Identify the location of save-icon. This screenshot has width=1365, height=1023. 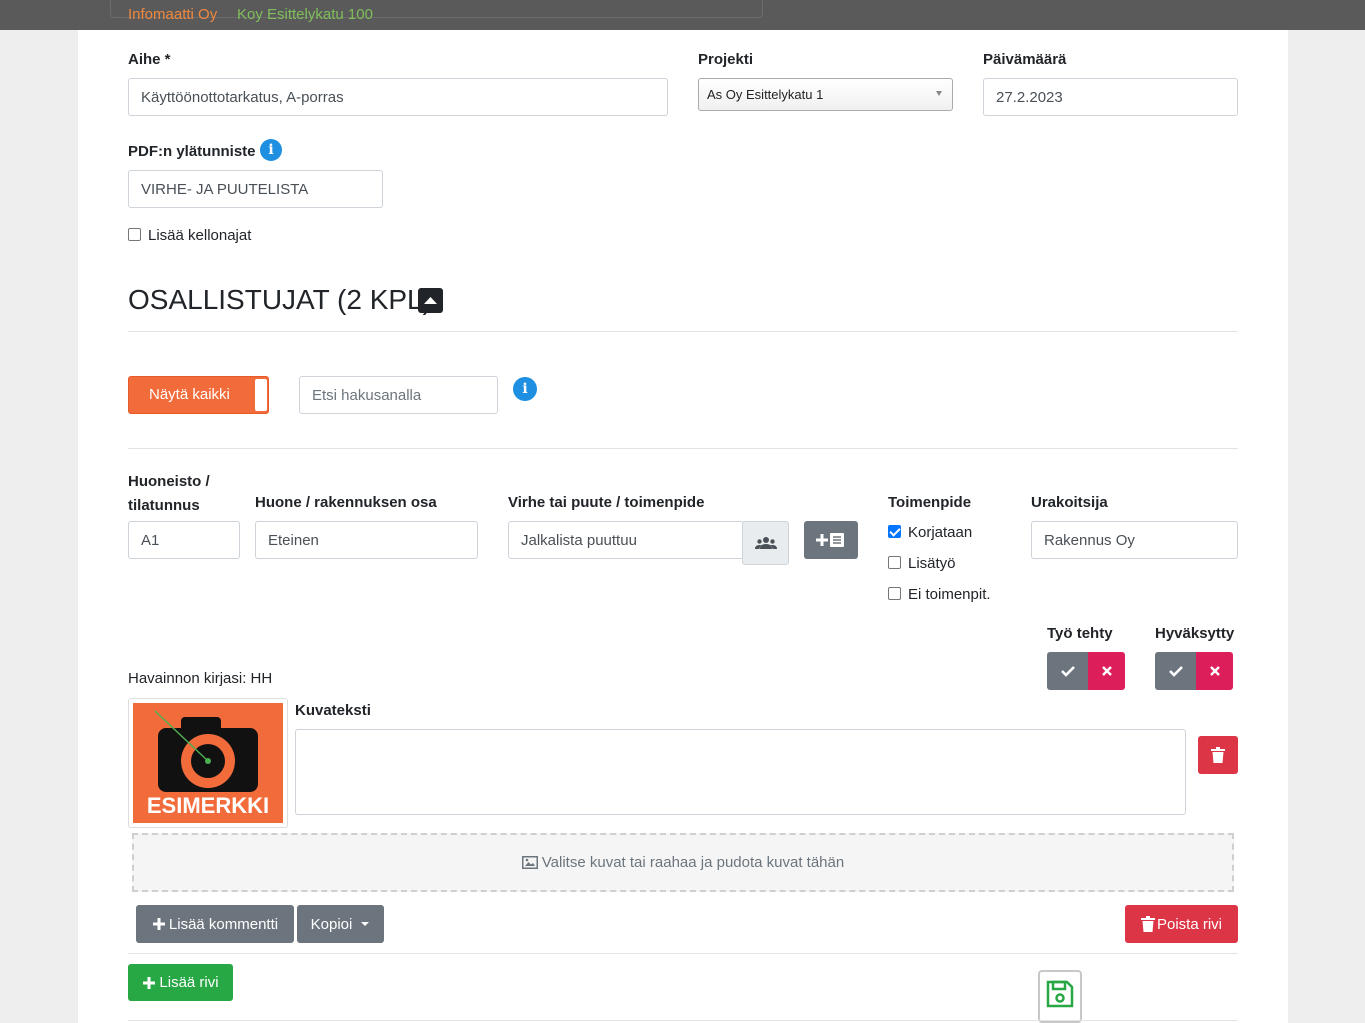
(1060, 994).